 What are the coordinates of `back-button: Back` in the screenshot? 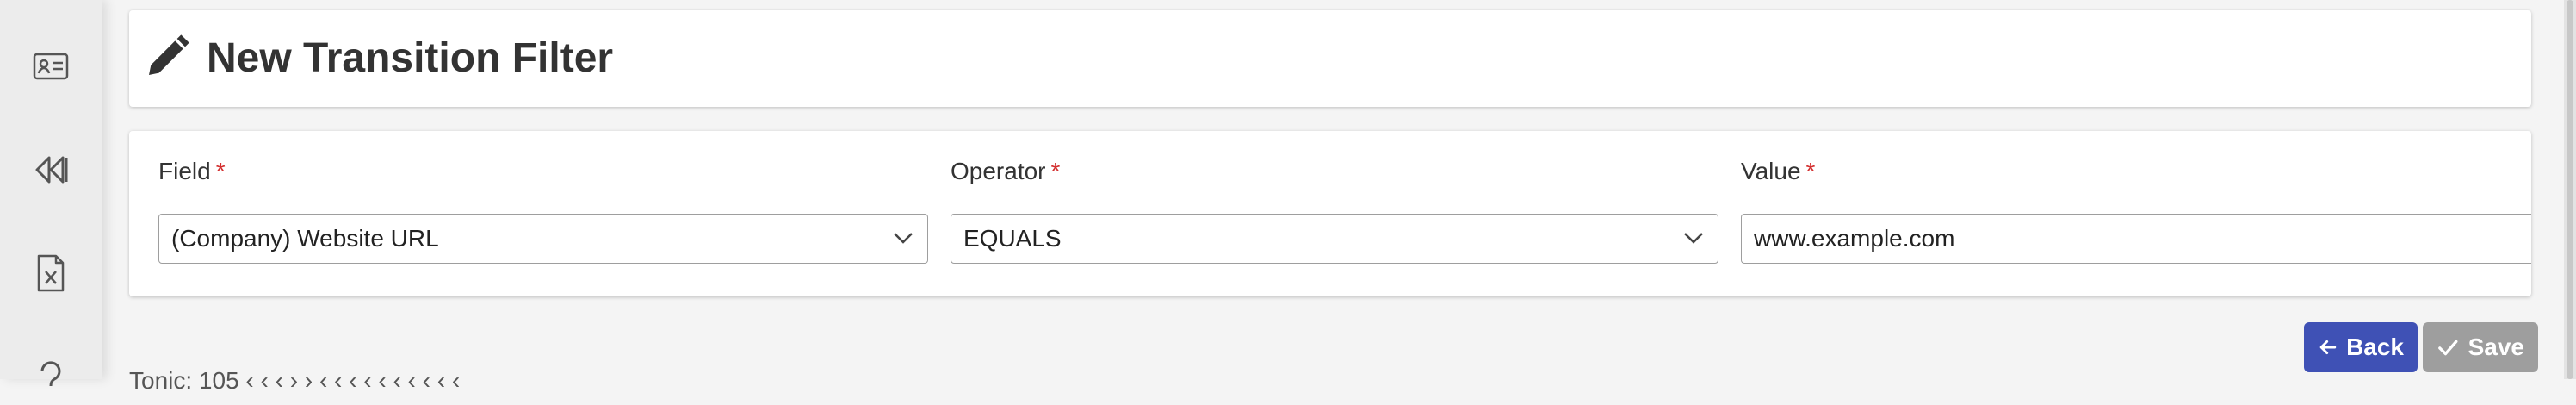 It's located at (2361, 347).